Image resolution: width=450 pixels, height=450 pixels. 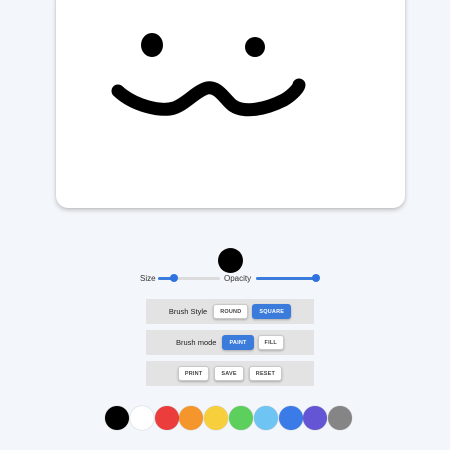 I want to click on color-swatch-gray, so click(x=340, y=418).